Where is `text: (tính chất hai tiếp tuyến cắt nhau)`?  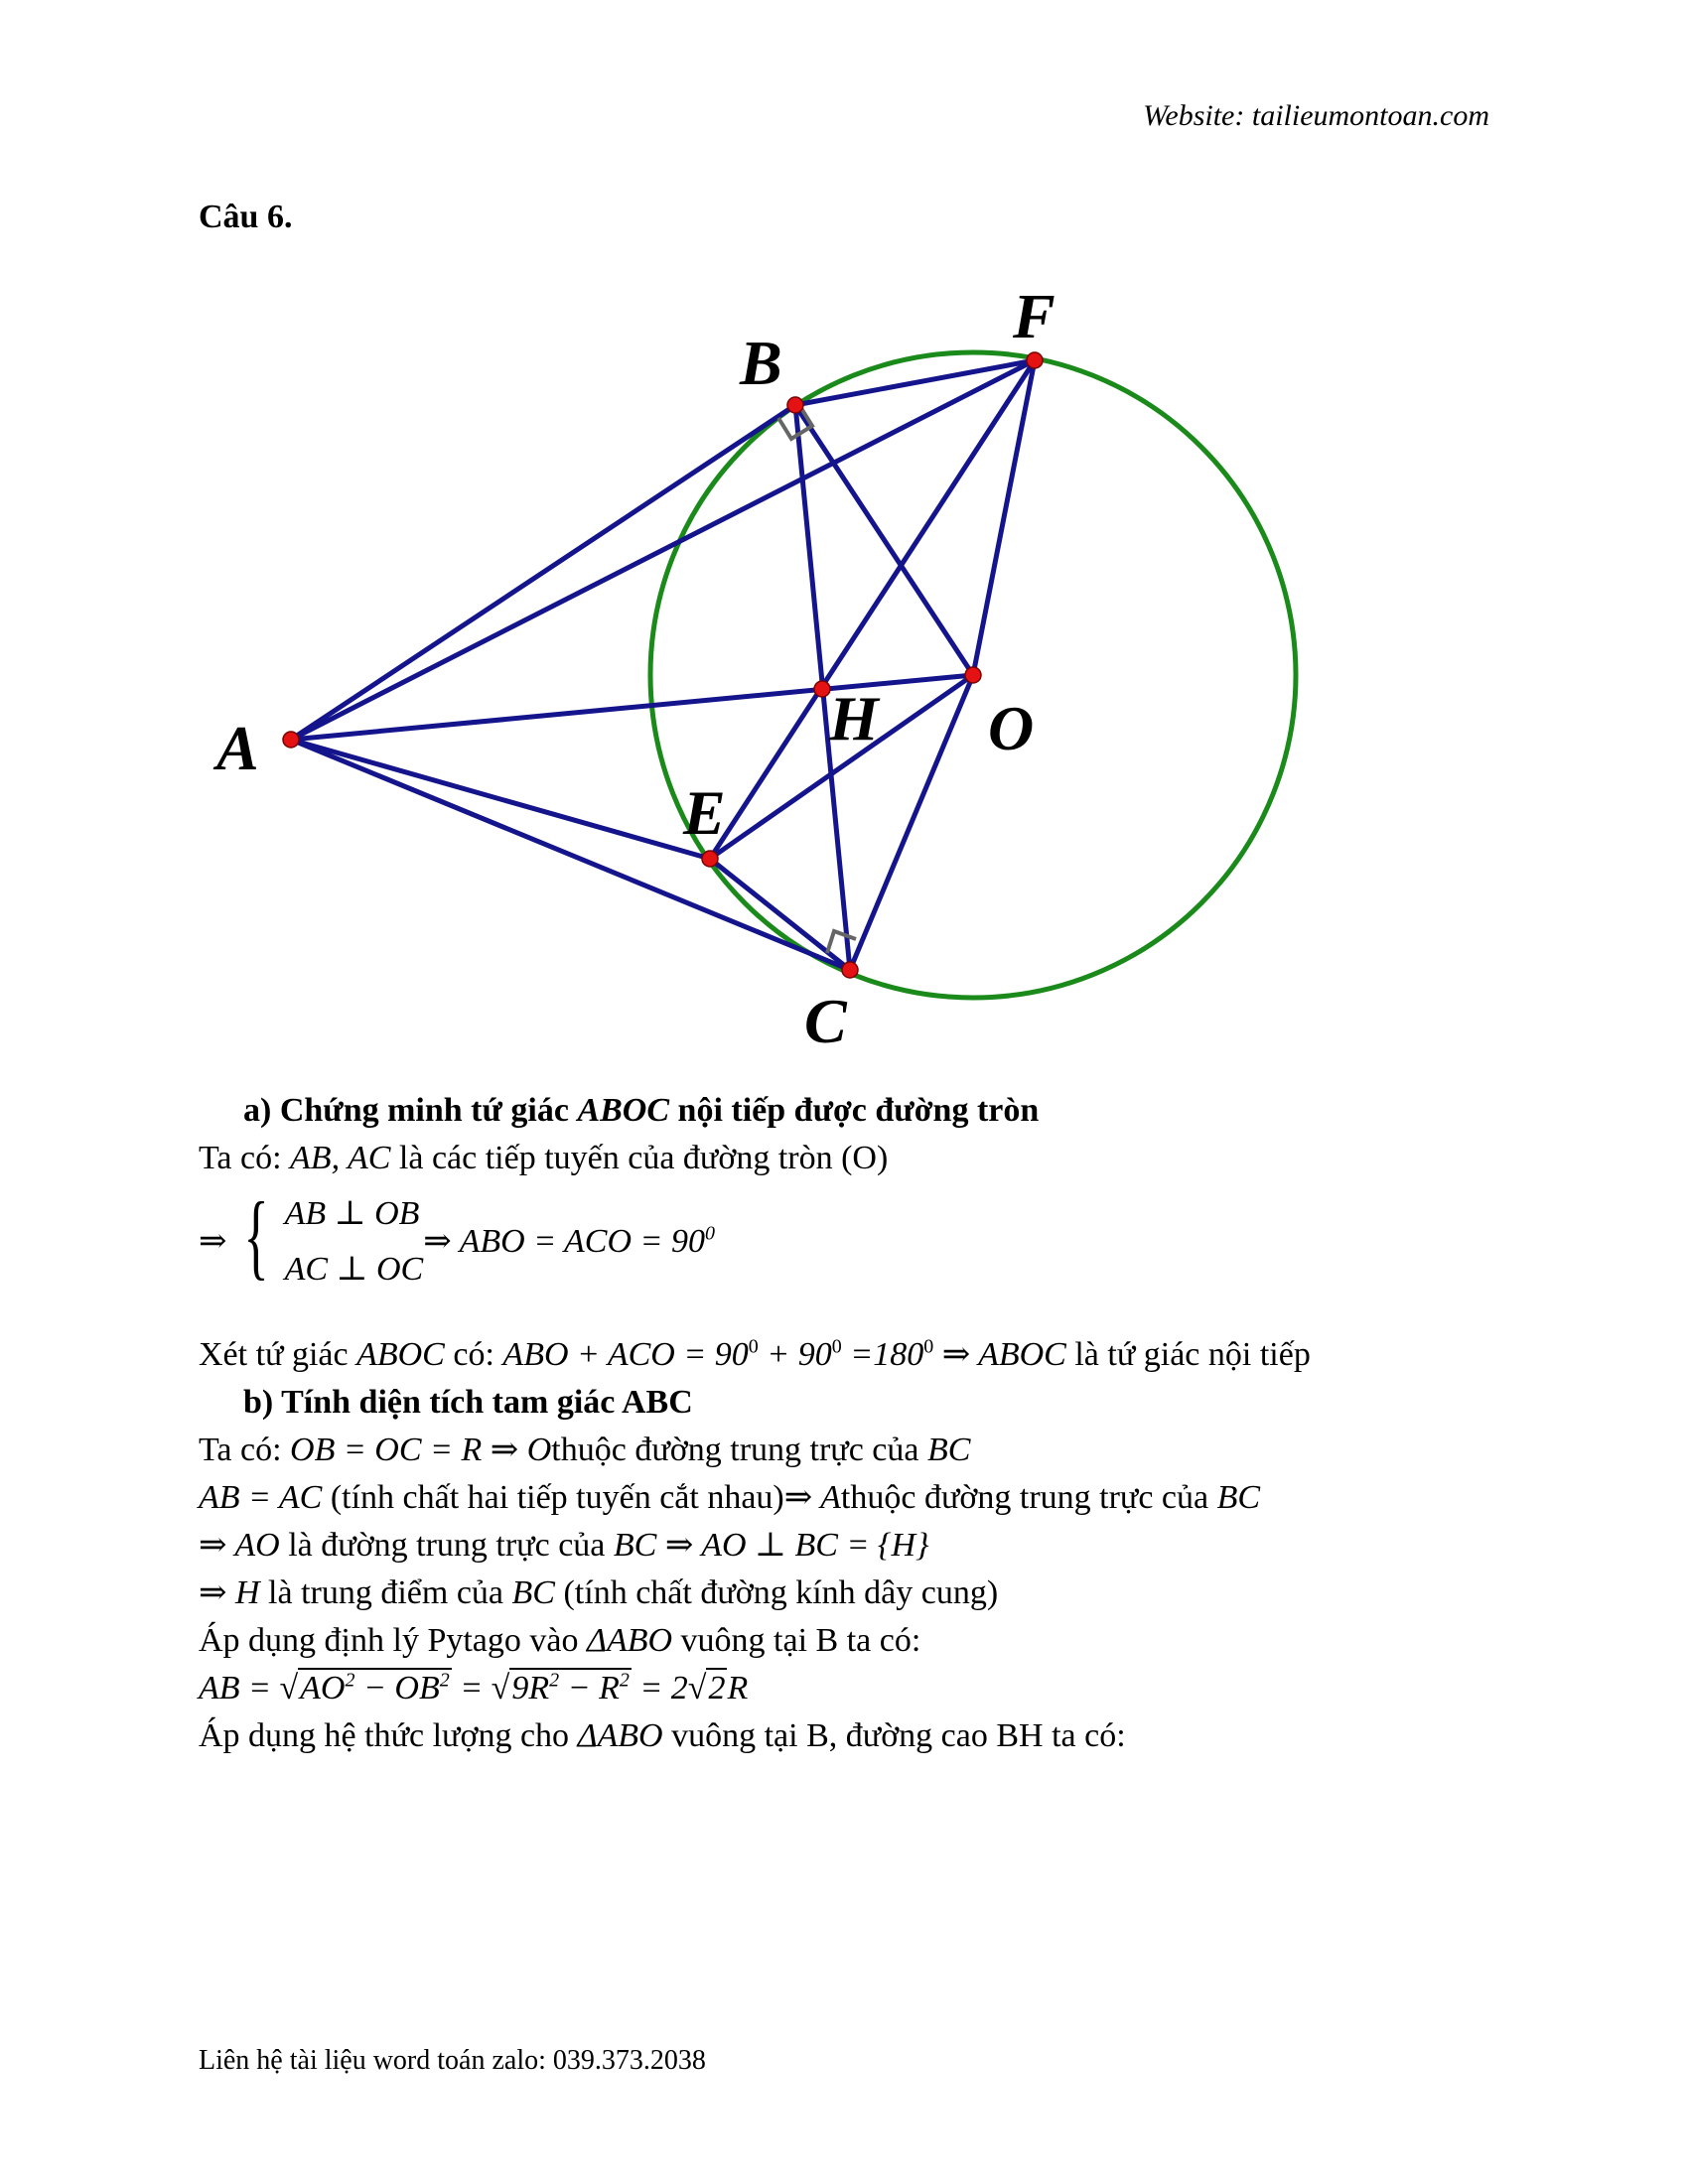 text: (tính chất hai tiếp tuyến cắt nhau) is located at coordinates (553, 1497).